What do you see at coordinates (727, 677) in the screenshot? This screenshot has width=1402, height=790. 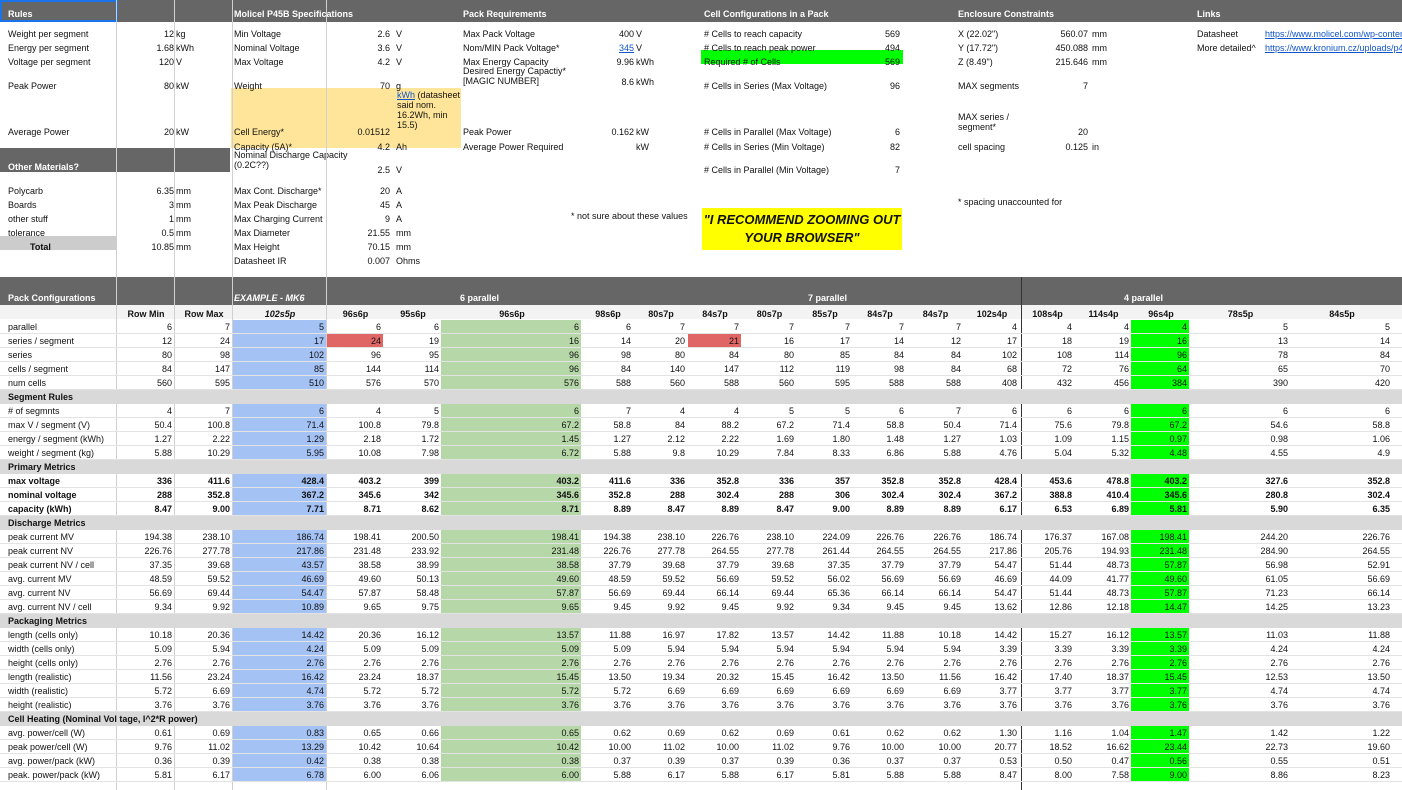 I see `data-cell: 20.32` at bounding box center [727, 677].